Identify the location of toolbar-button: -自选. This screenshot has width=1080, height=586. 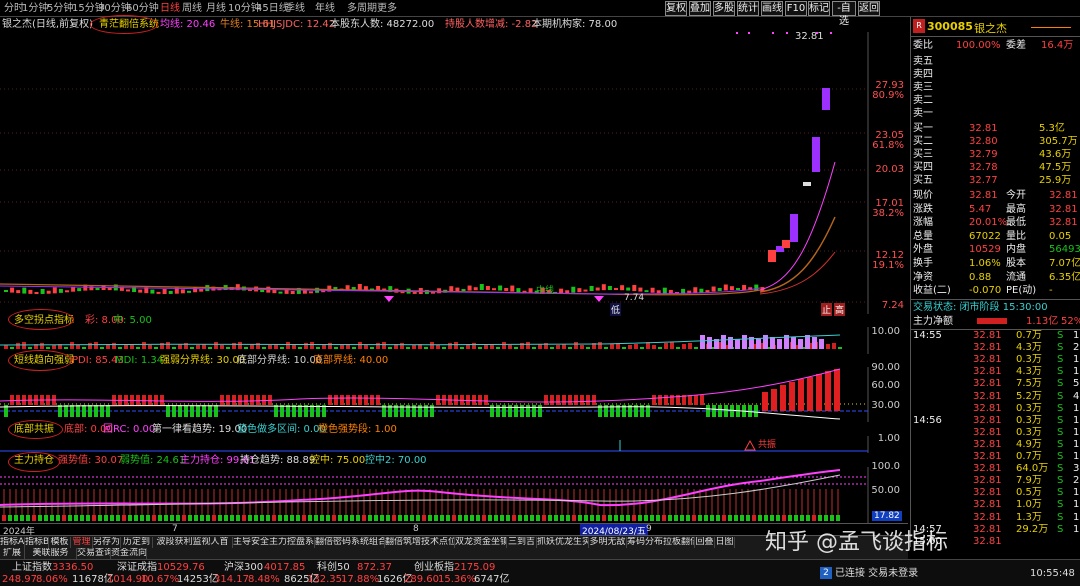
(844, 14).